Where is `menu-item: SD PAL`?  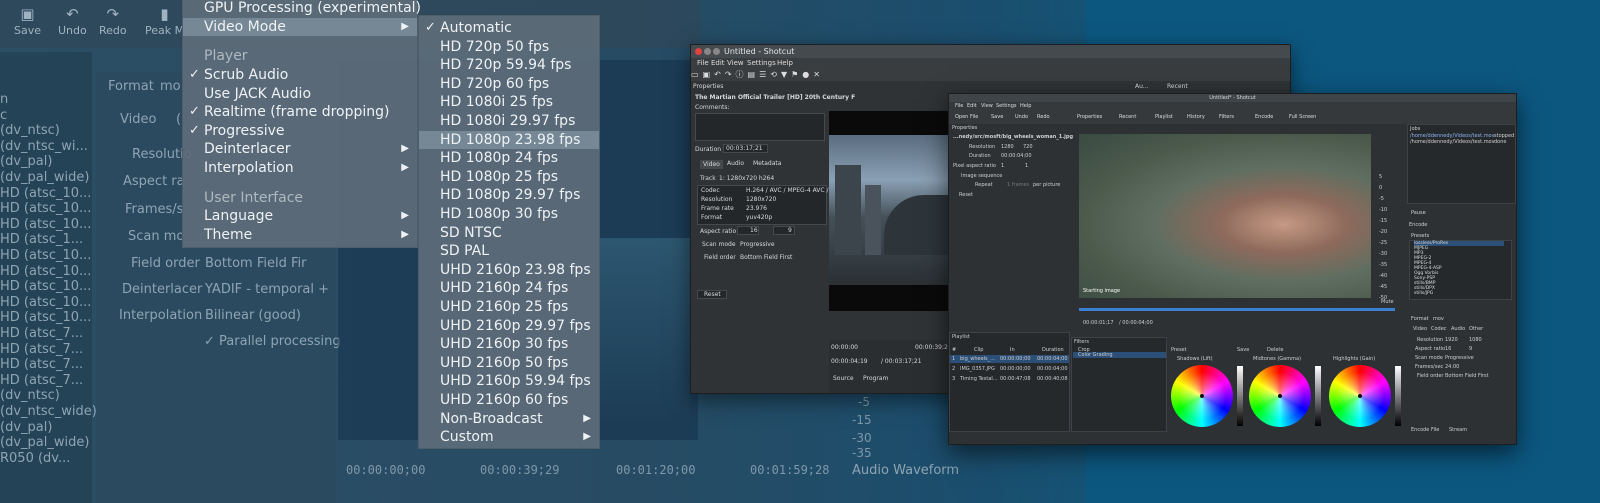
menu-item: SD PAL is located at coordinates (509, 251).